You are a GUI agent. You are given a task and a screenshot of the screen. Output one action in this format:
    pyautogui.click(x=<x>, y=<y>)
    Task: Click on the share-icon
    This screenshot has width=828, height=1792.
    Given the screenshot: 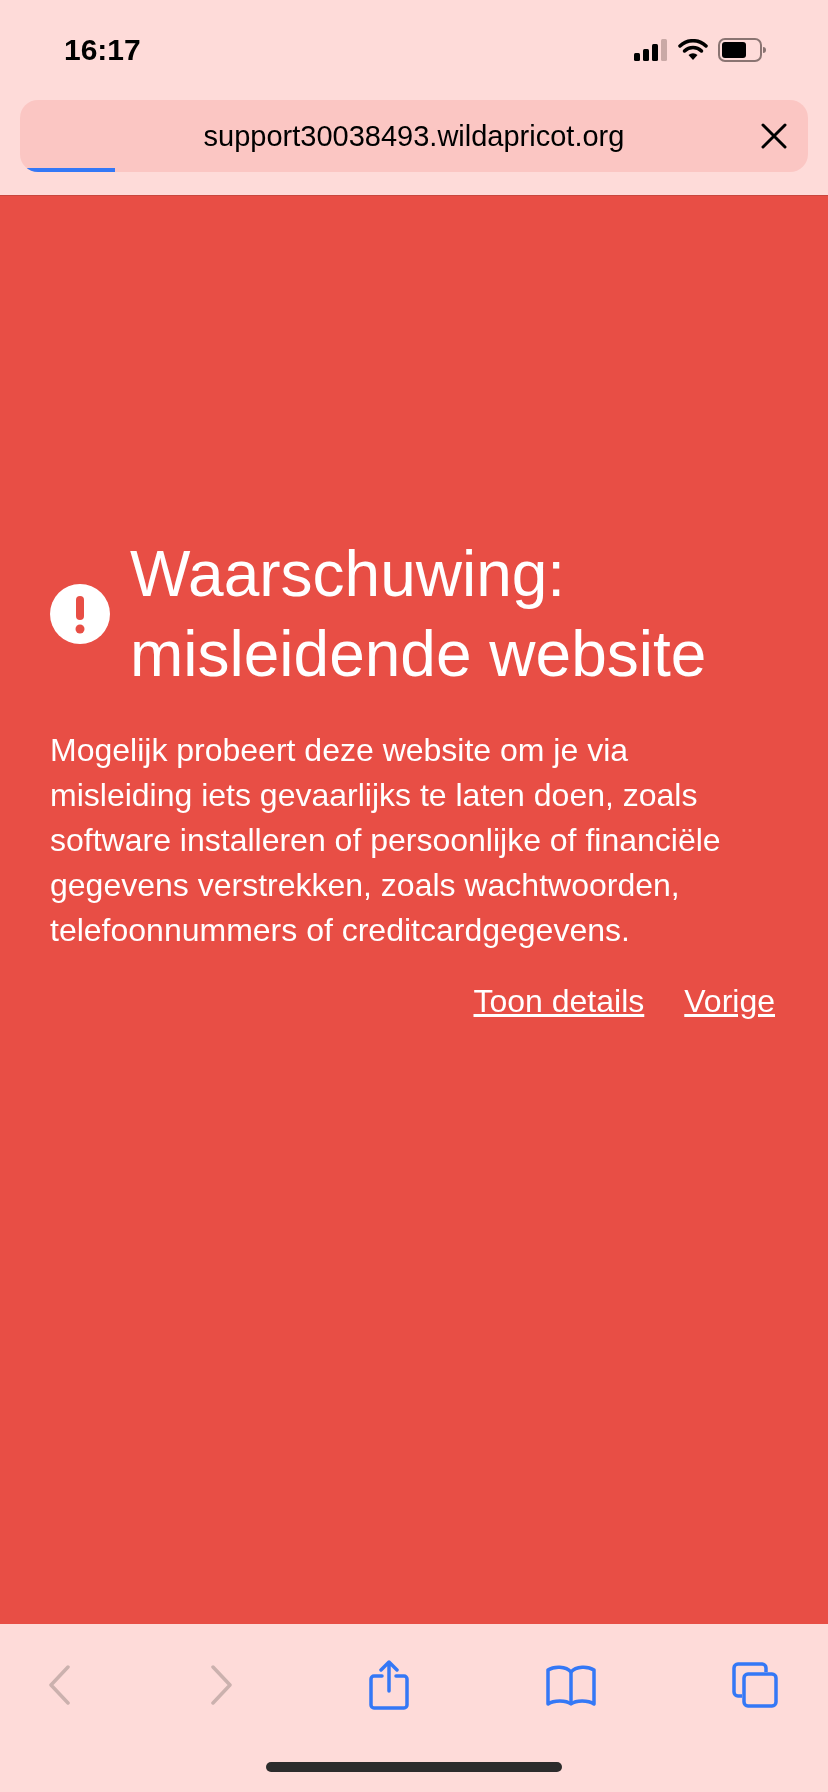 What is the action you would take?
    pyautogui.click(x=389, y=1685)
    